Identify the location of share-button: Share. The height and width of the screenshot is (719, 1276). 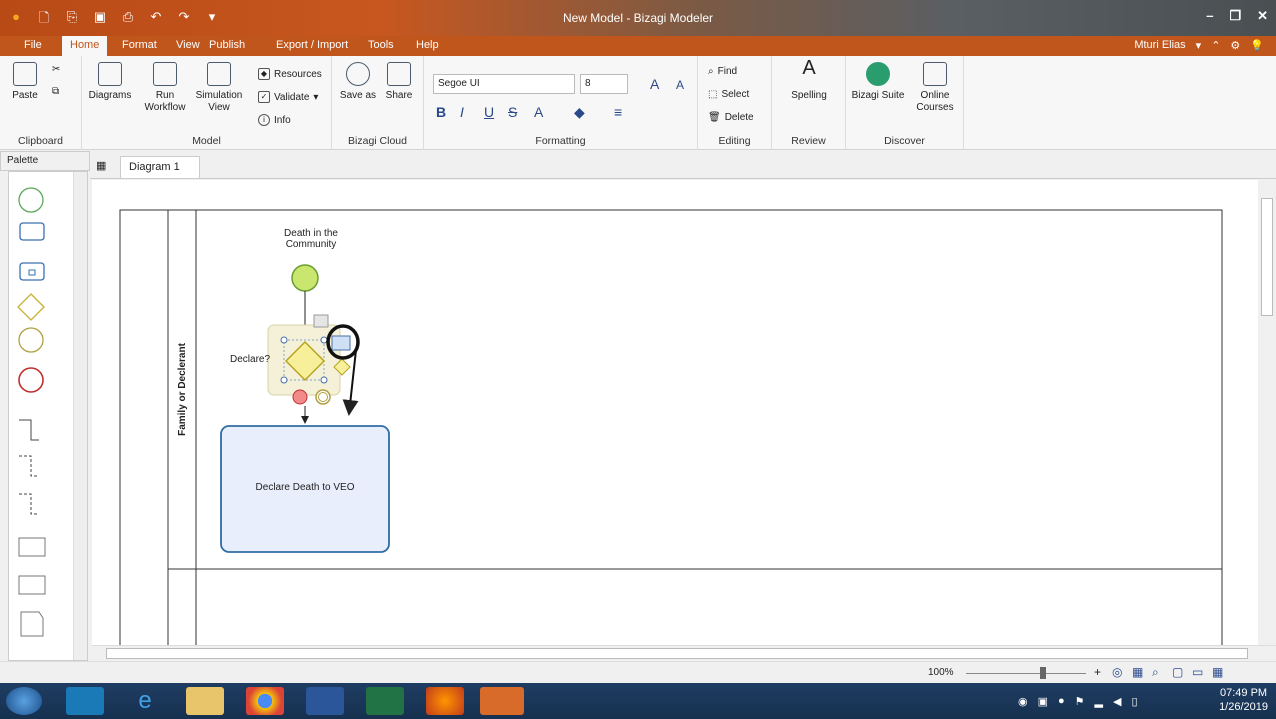
(399, 82).